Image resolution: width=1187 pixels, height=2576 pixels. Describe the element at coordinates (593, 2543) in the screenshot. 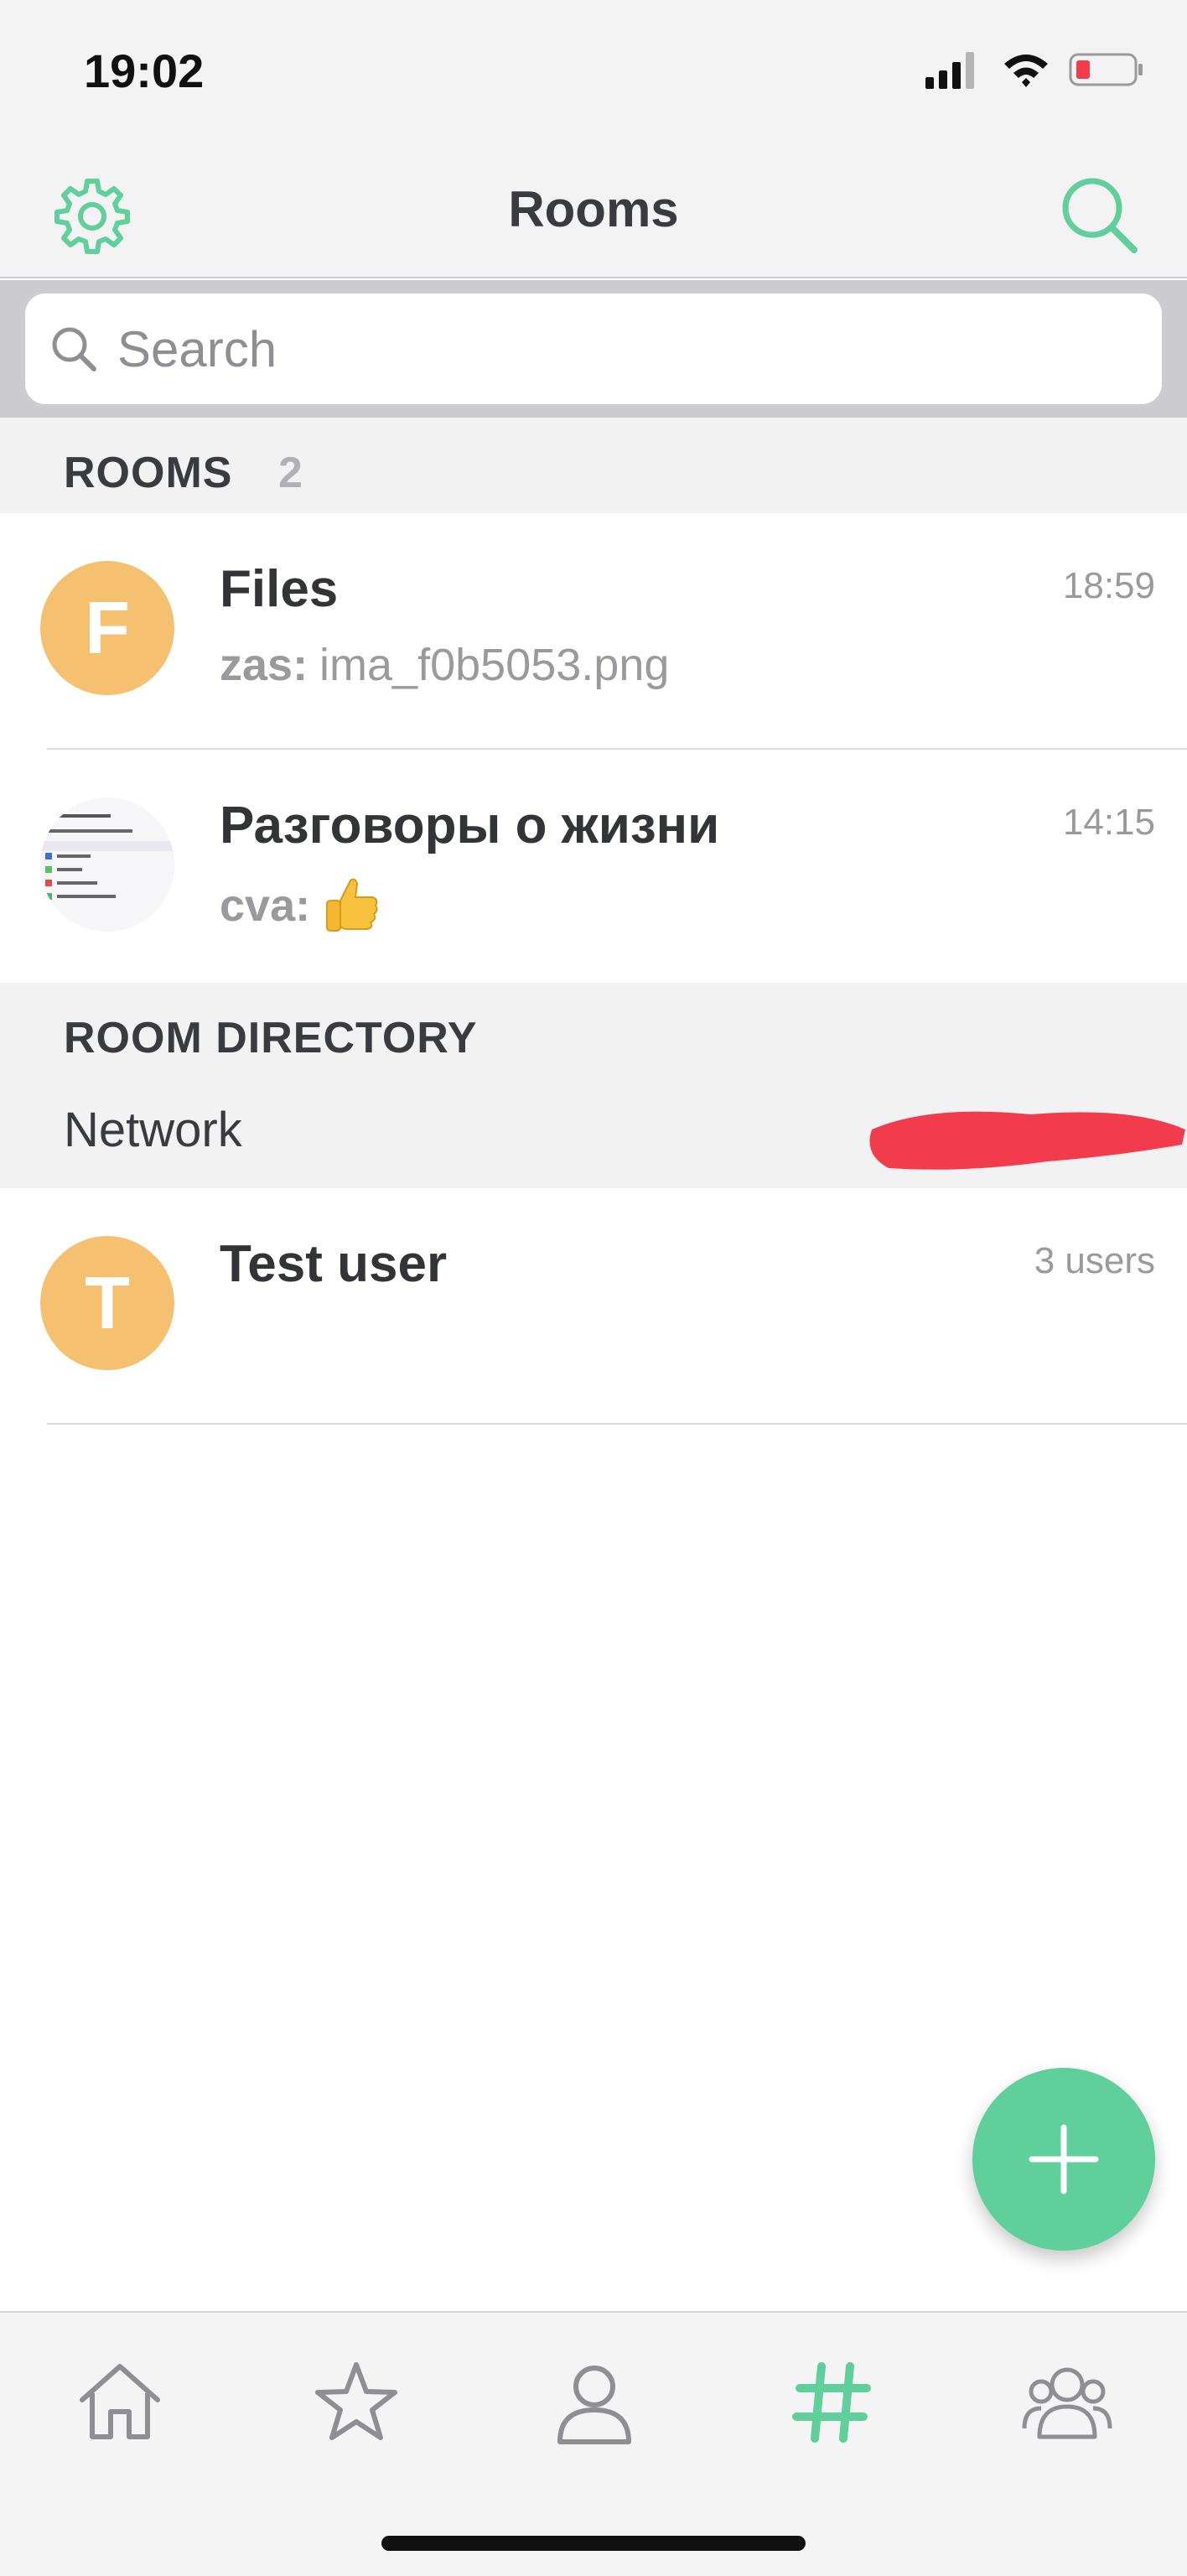

I see `home-indicator` at that location.